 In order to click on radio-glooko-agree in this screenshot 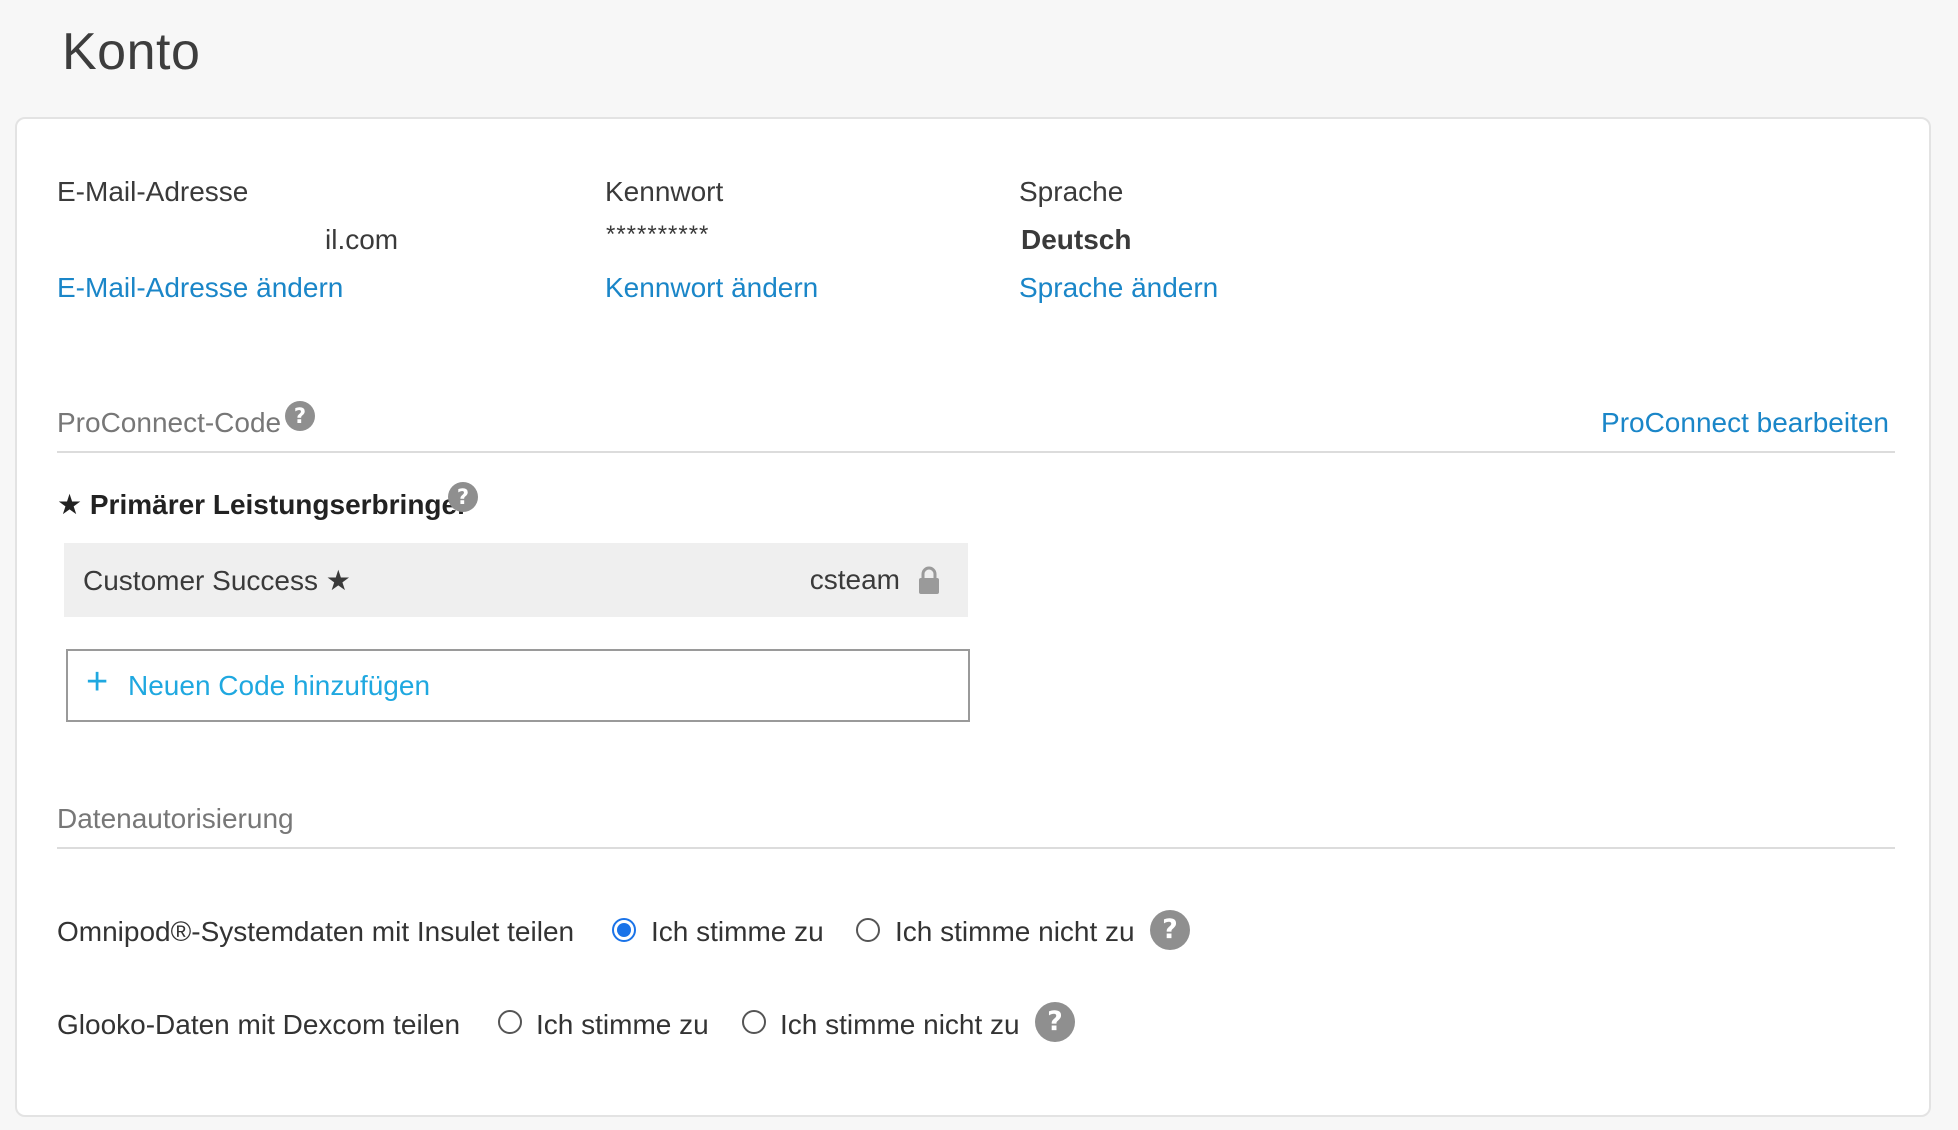, I will do `click(510, 1022)`.